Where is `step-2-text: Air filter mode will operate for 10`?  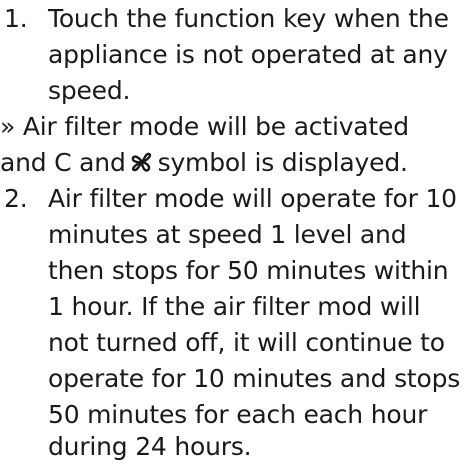
step-2-text: Air filter mode will operate for 10 is located at coordinates (252, 198).